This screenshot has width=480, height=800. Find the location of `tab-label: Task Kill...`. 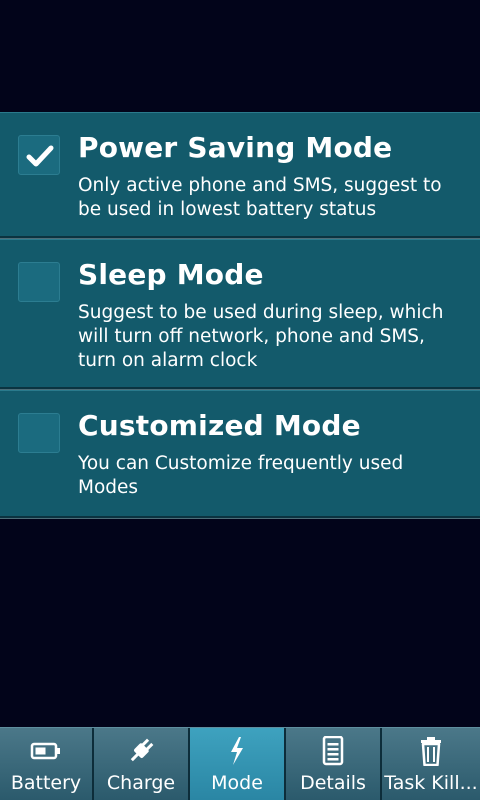

tab-label: Task Kill... is located at coordinates (431, 783).